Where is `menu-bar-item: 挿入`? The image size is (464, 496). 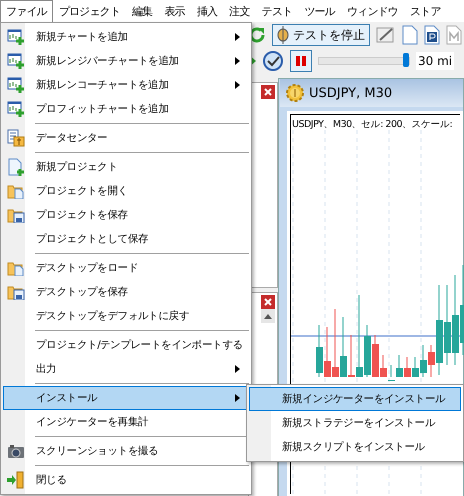
menu-bar-item: 挿入 is located at coordinates (207, 11).